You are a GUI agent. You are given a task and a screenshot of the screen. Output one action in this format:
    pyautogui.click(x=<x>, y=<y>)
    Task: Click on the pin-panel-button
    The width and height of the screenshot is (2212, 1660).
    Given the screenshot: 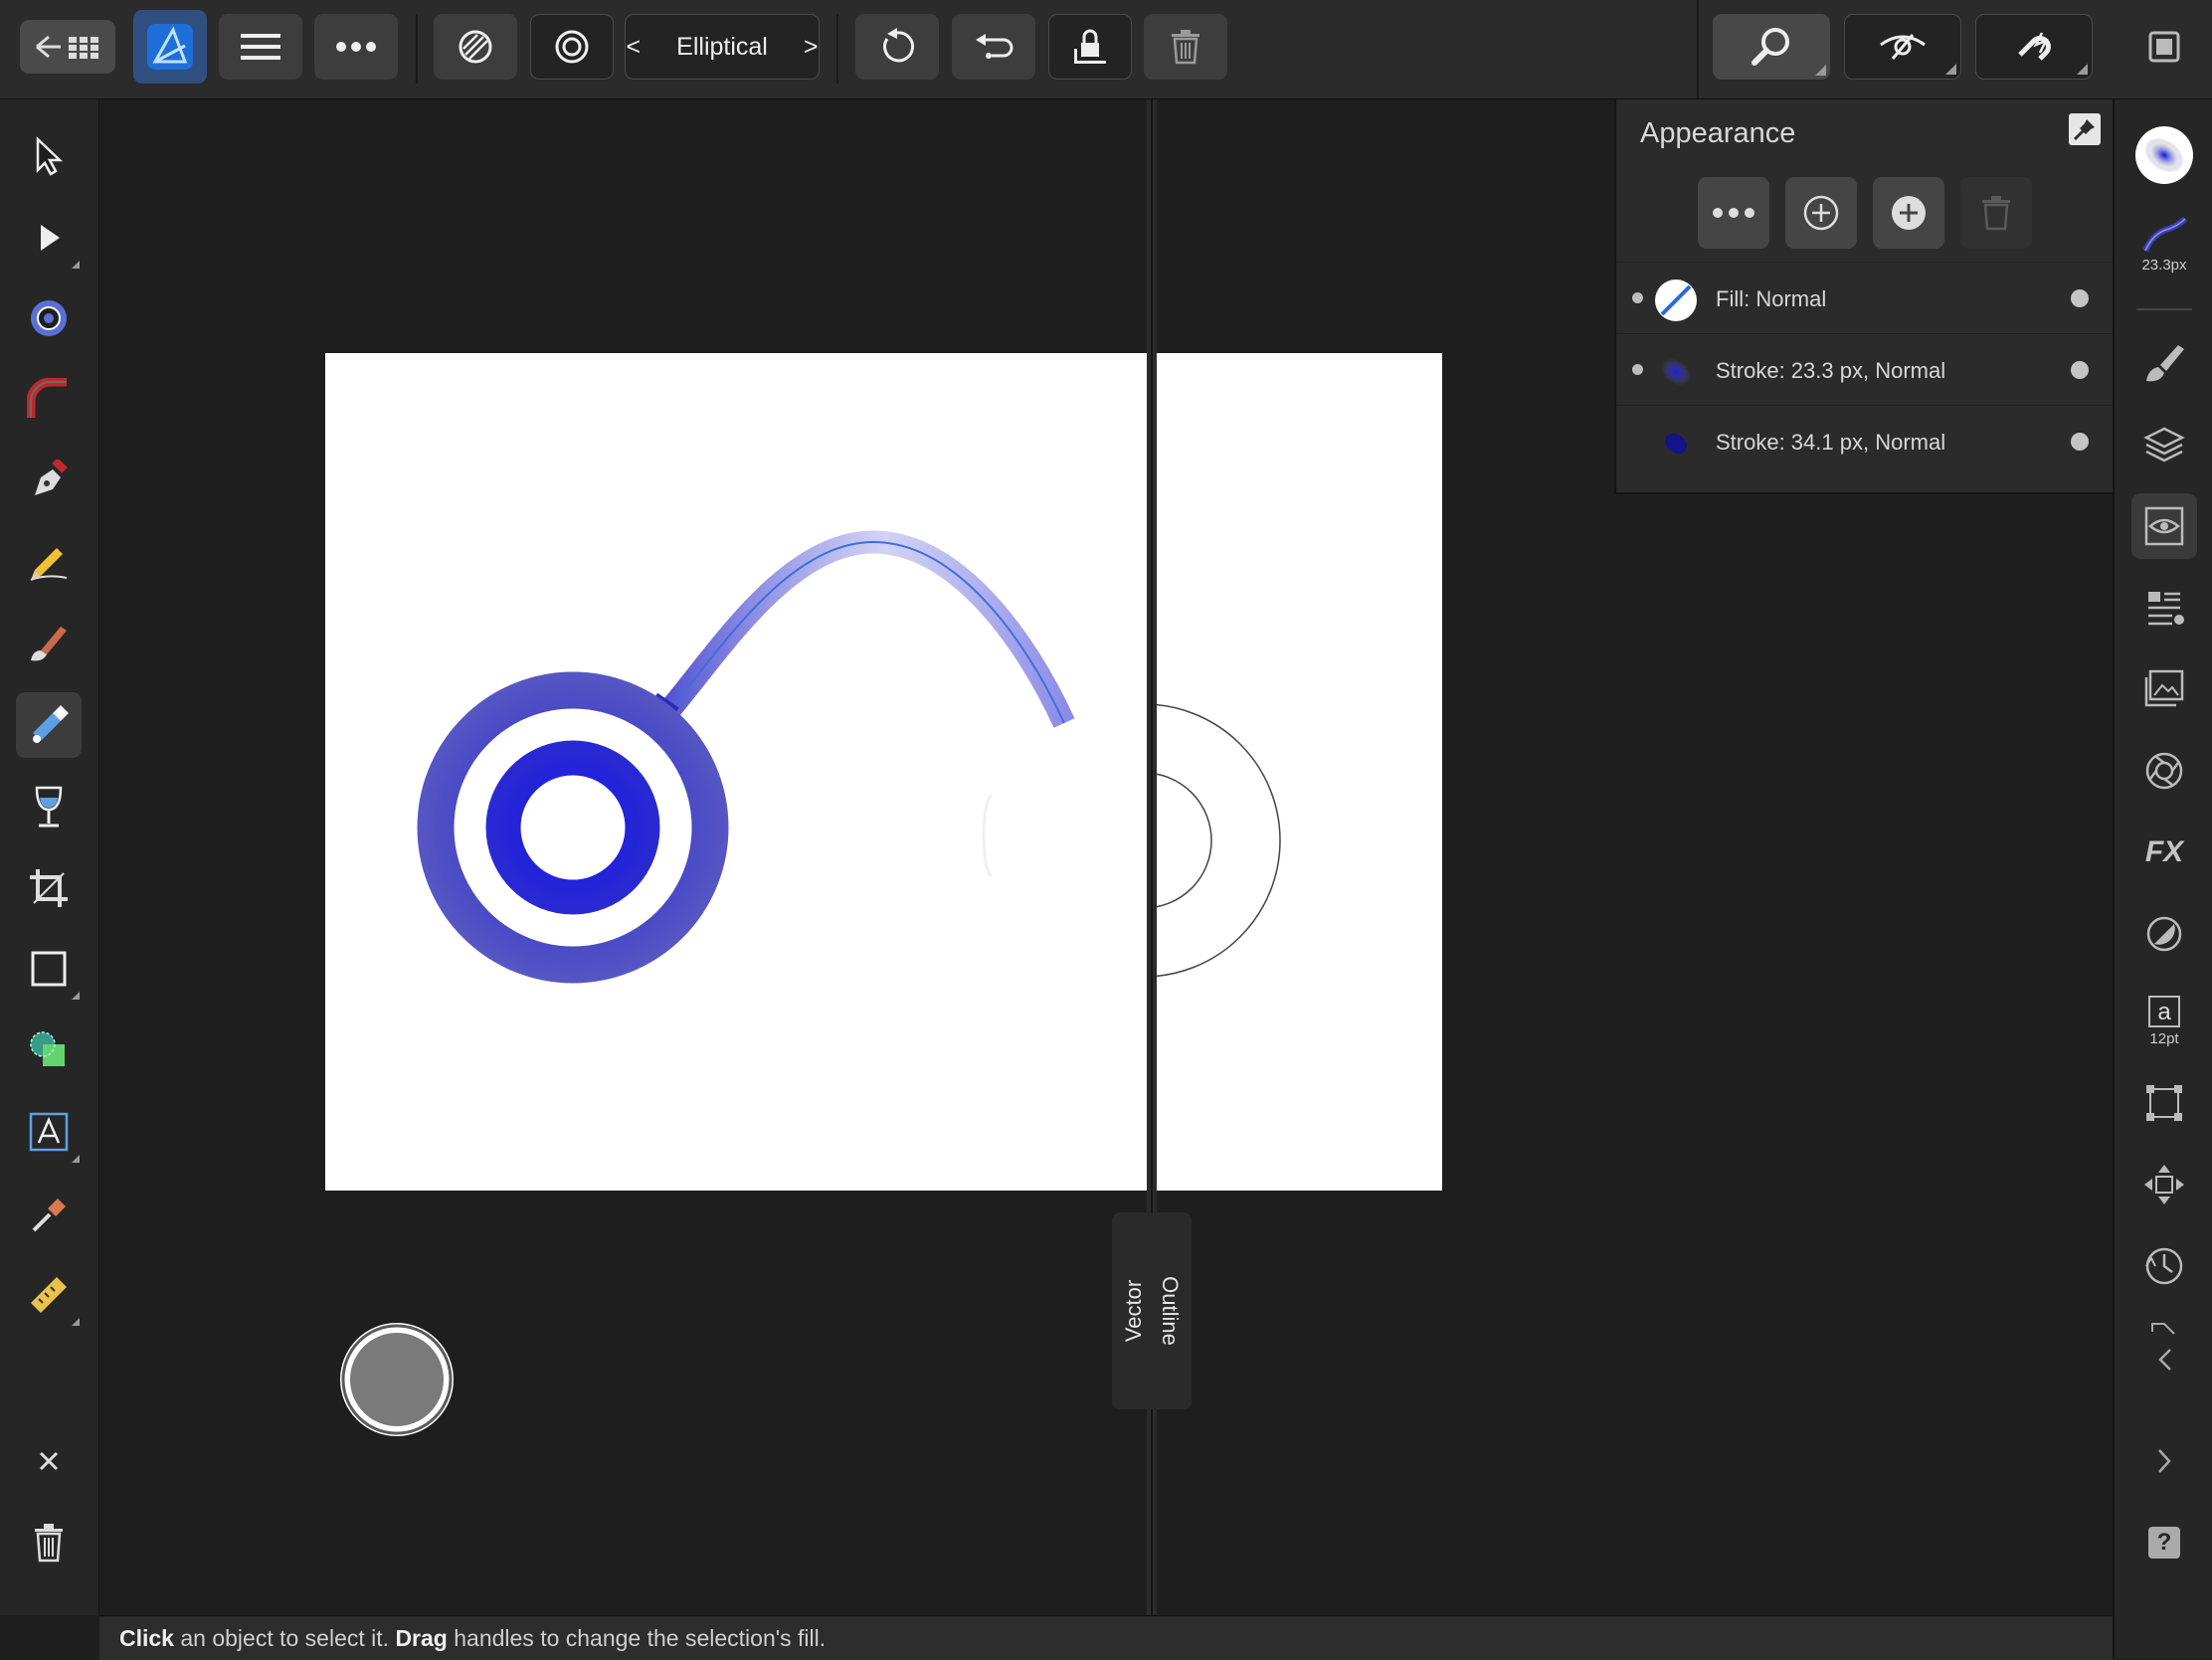 What is the action you would take?
    pyautogui.click(x=2085, y=129)
    